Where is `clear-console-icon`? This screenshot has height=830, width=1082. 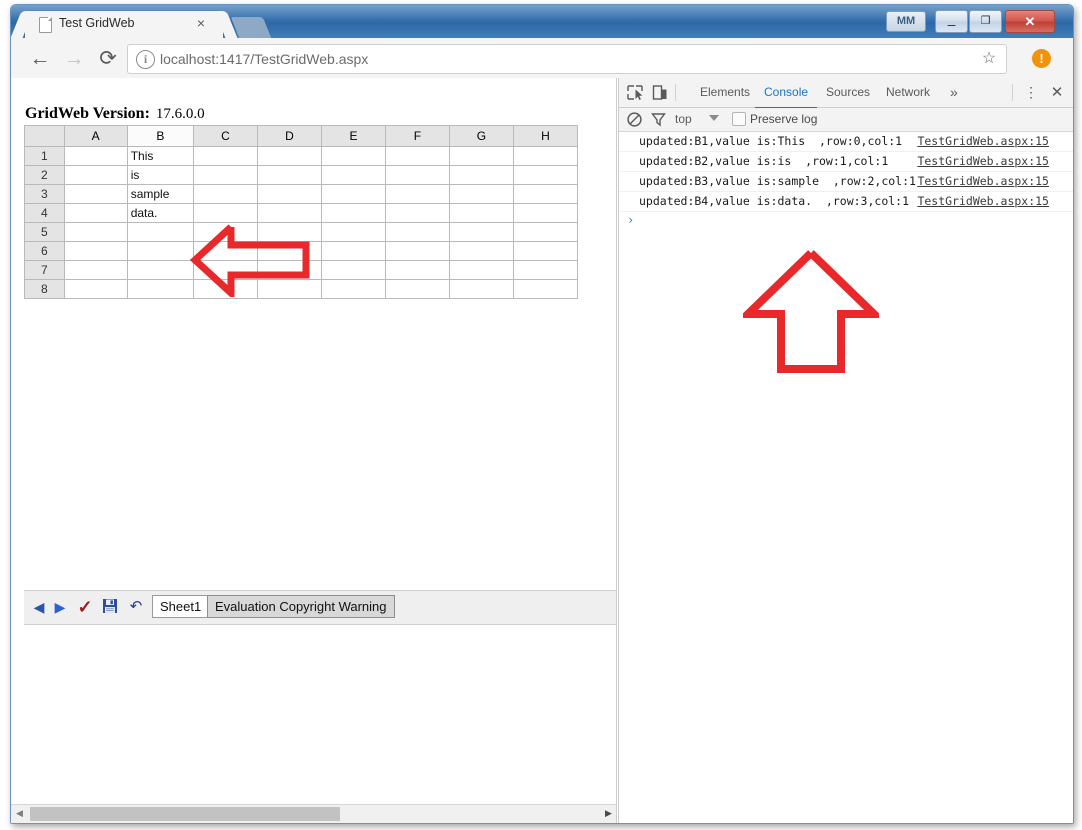 clear-console-icon is located at coordinates (634, 119).